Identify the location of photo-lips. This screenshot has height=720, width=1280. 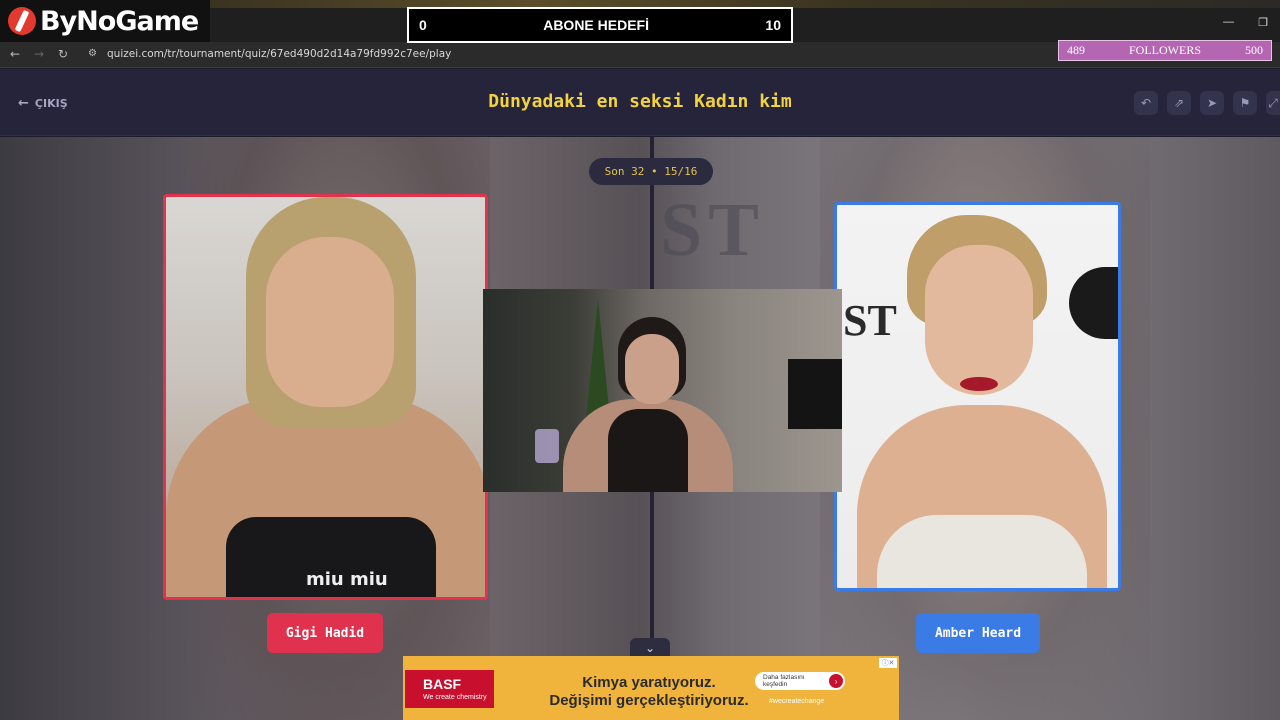
(979, 384).